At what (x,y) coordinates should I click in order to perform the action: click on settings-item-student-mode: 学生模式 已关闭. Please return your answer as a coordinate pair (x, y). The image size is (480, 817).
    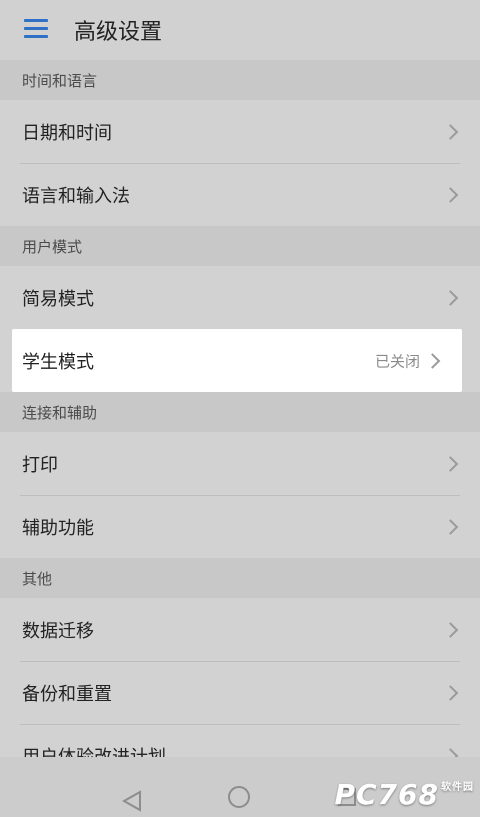
    Looking at the image, I should click on (237, 360).